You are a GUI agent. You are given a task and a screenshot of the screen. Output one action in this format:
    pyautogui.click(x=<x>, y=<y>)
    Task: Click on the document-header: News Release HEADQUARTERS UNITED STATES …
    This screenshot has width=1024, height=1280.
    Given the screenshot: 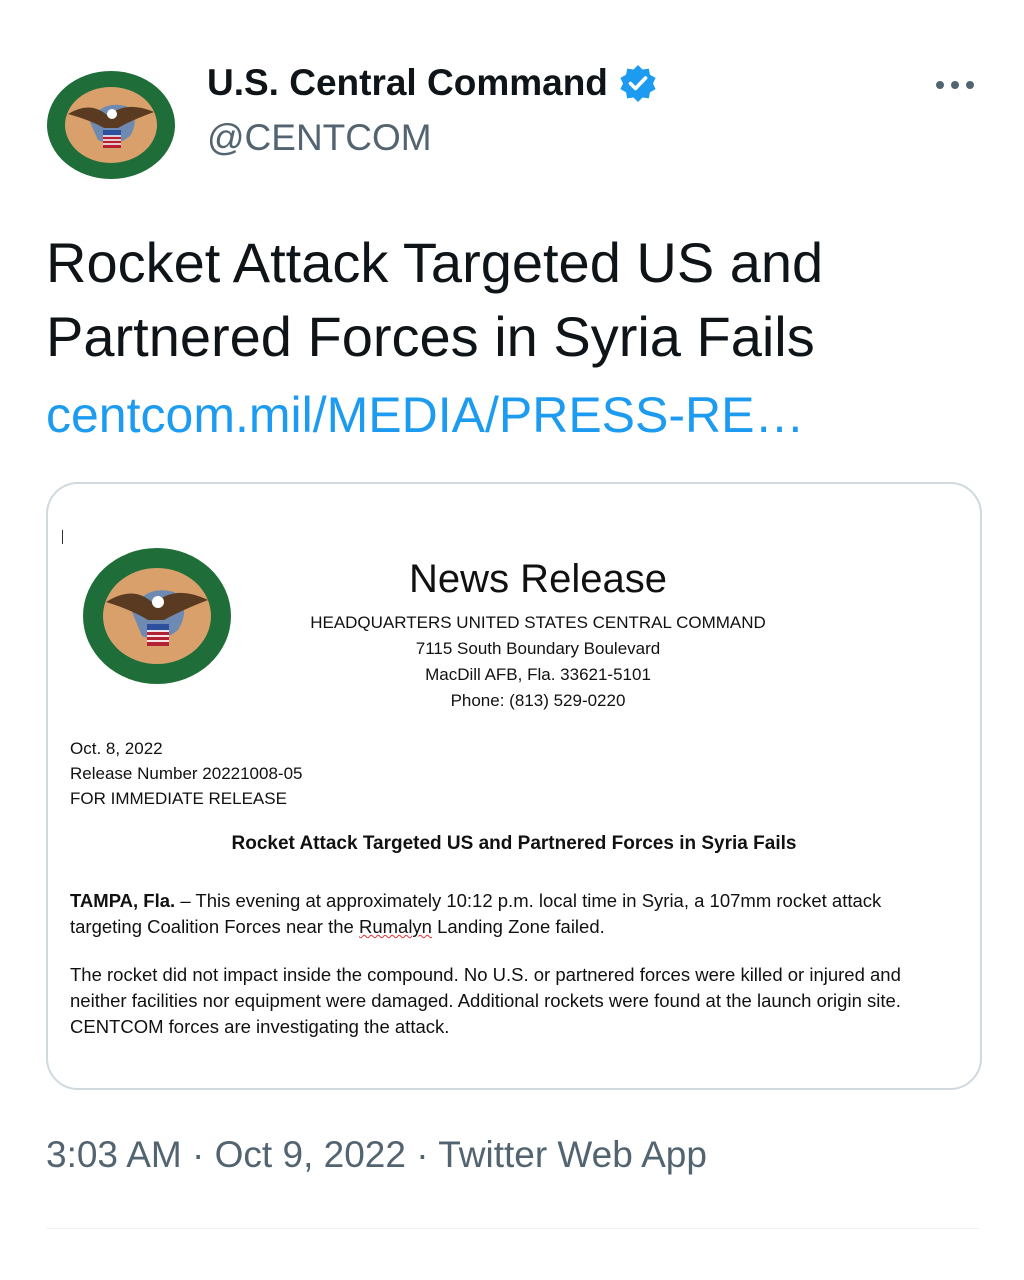 What is the action you would take?
    pyautogui.click(x=538, y=634)
    